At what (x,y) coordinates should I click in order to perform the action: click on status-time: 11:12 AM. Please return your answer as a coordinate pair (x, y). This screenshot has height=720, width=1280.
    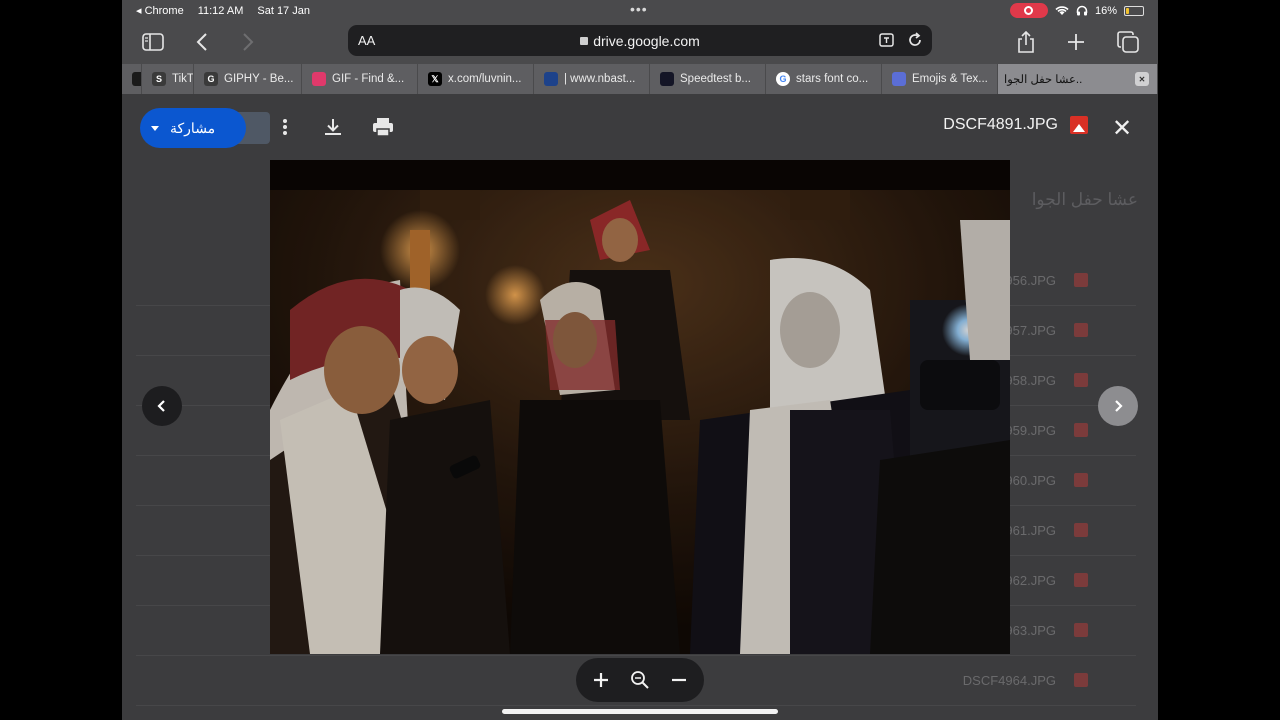
    Looking at the image, I should click on (220, 10).